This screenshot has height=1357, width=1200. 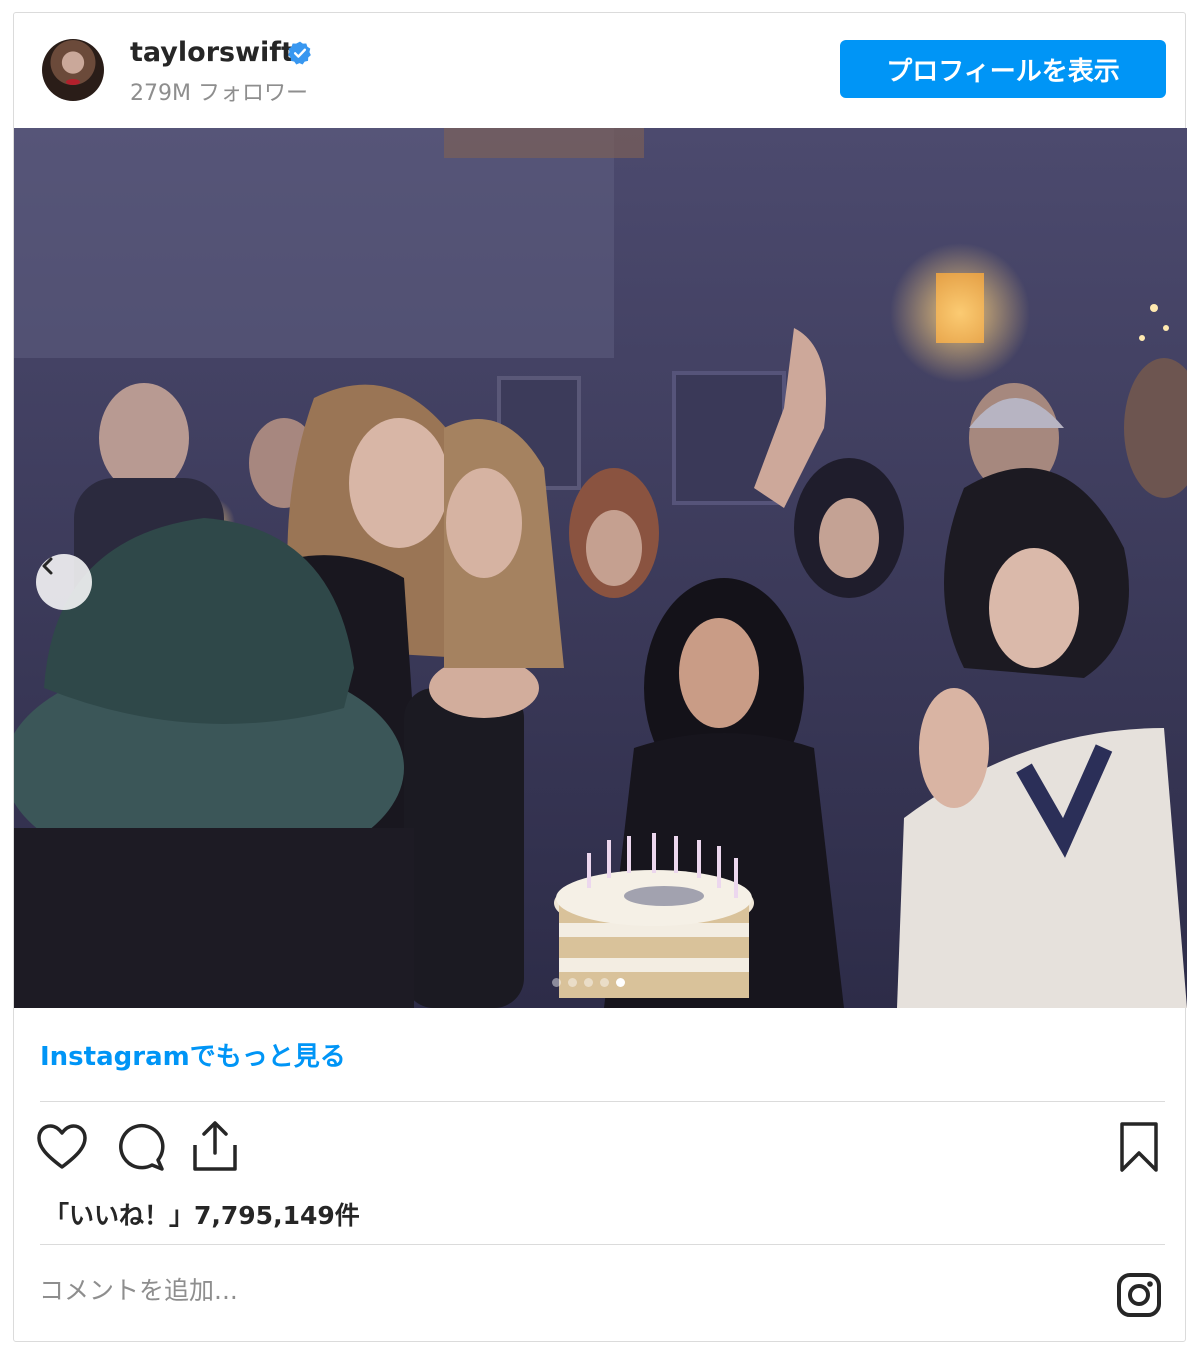 I want to click on carousel-indicator, so click(x=588, y=982).